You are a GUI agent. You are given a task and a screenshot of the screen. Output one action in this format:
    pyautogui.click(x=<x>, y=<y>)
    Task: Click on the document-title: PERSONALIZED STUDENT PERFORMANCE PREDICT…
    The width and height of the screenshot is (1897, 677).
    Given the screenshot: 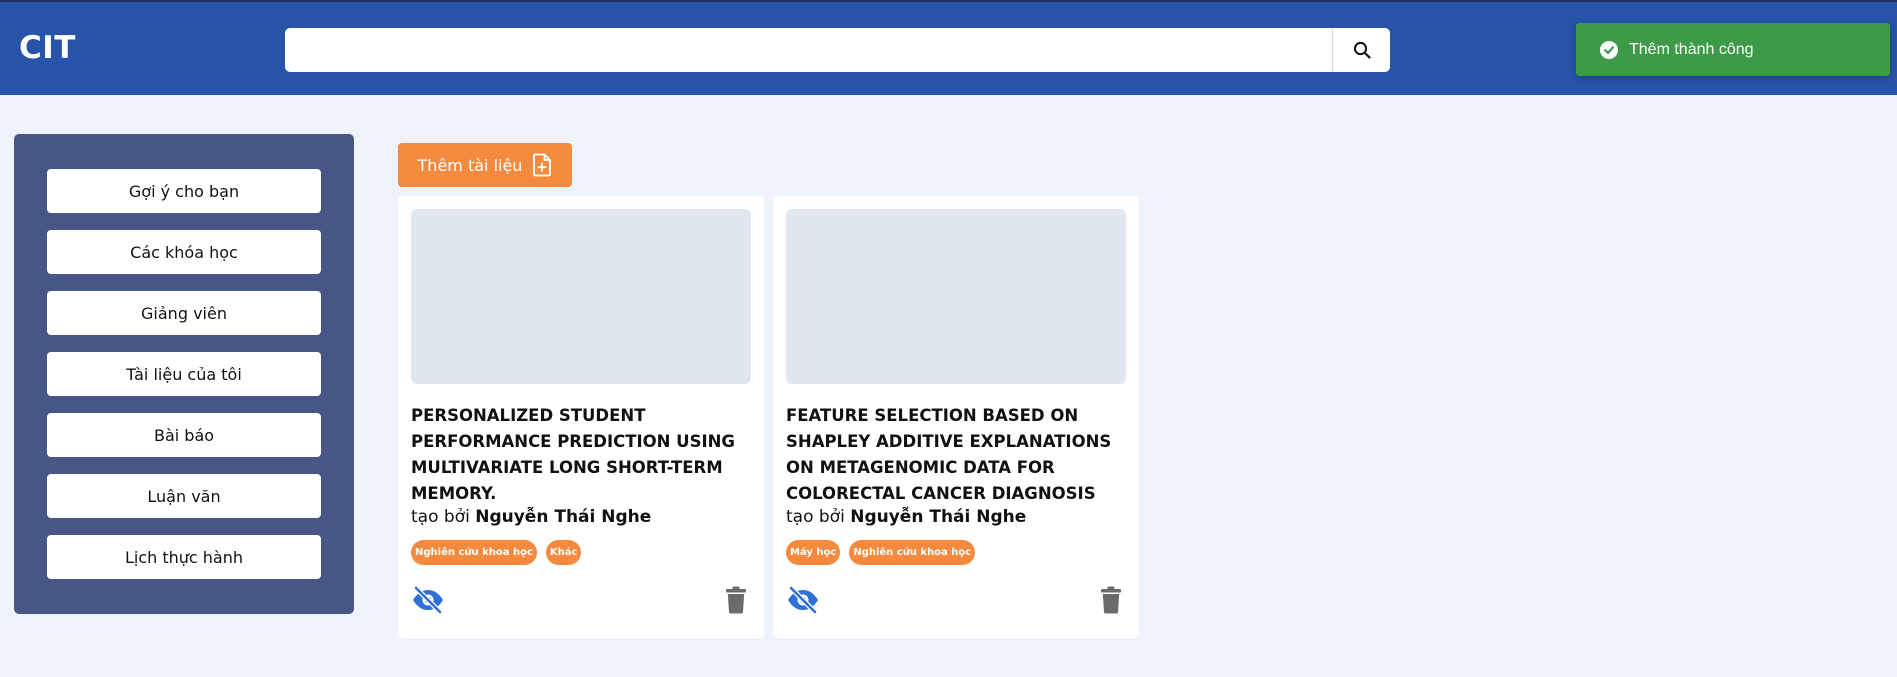 What is the action you would take?
    pyautogui.click(x=583, y=455)
    